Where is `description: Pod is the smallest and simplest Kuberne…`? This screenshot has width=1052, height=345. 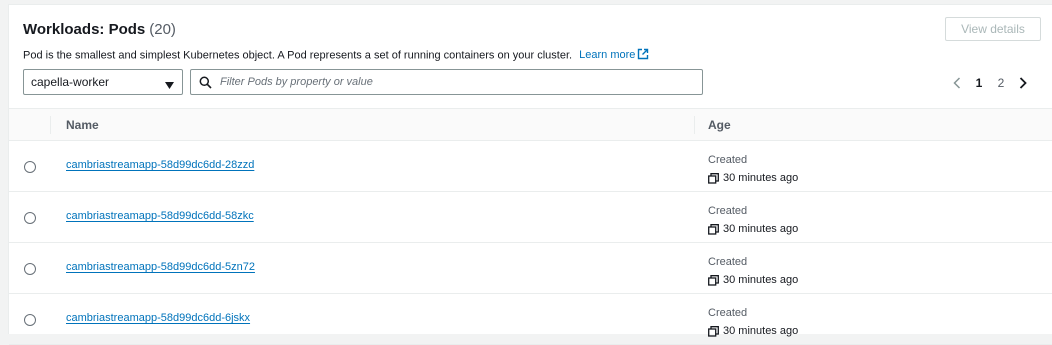
description: Pod is the smallest and simplest Kuberne… is located at coordinates (336, 55).